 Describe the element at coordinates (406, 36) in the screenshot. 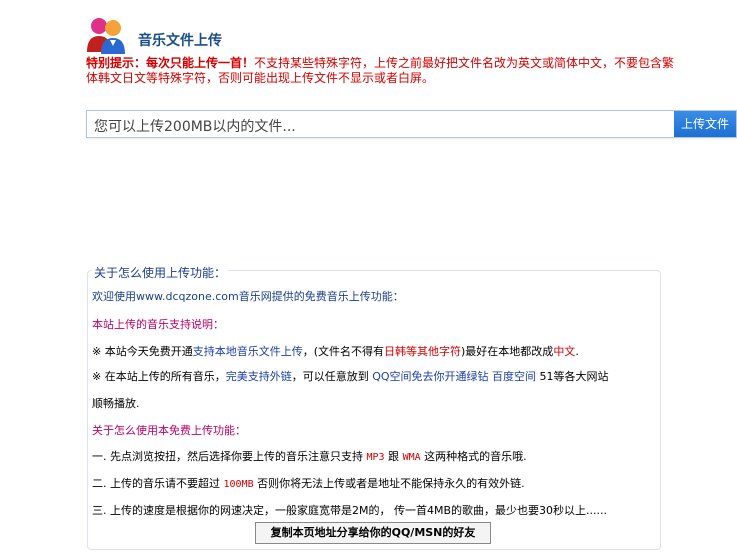

I see `header: 音乐文件上传` at that location.